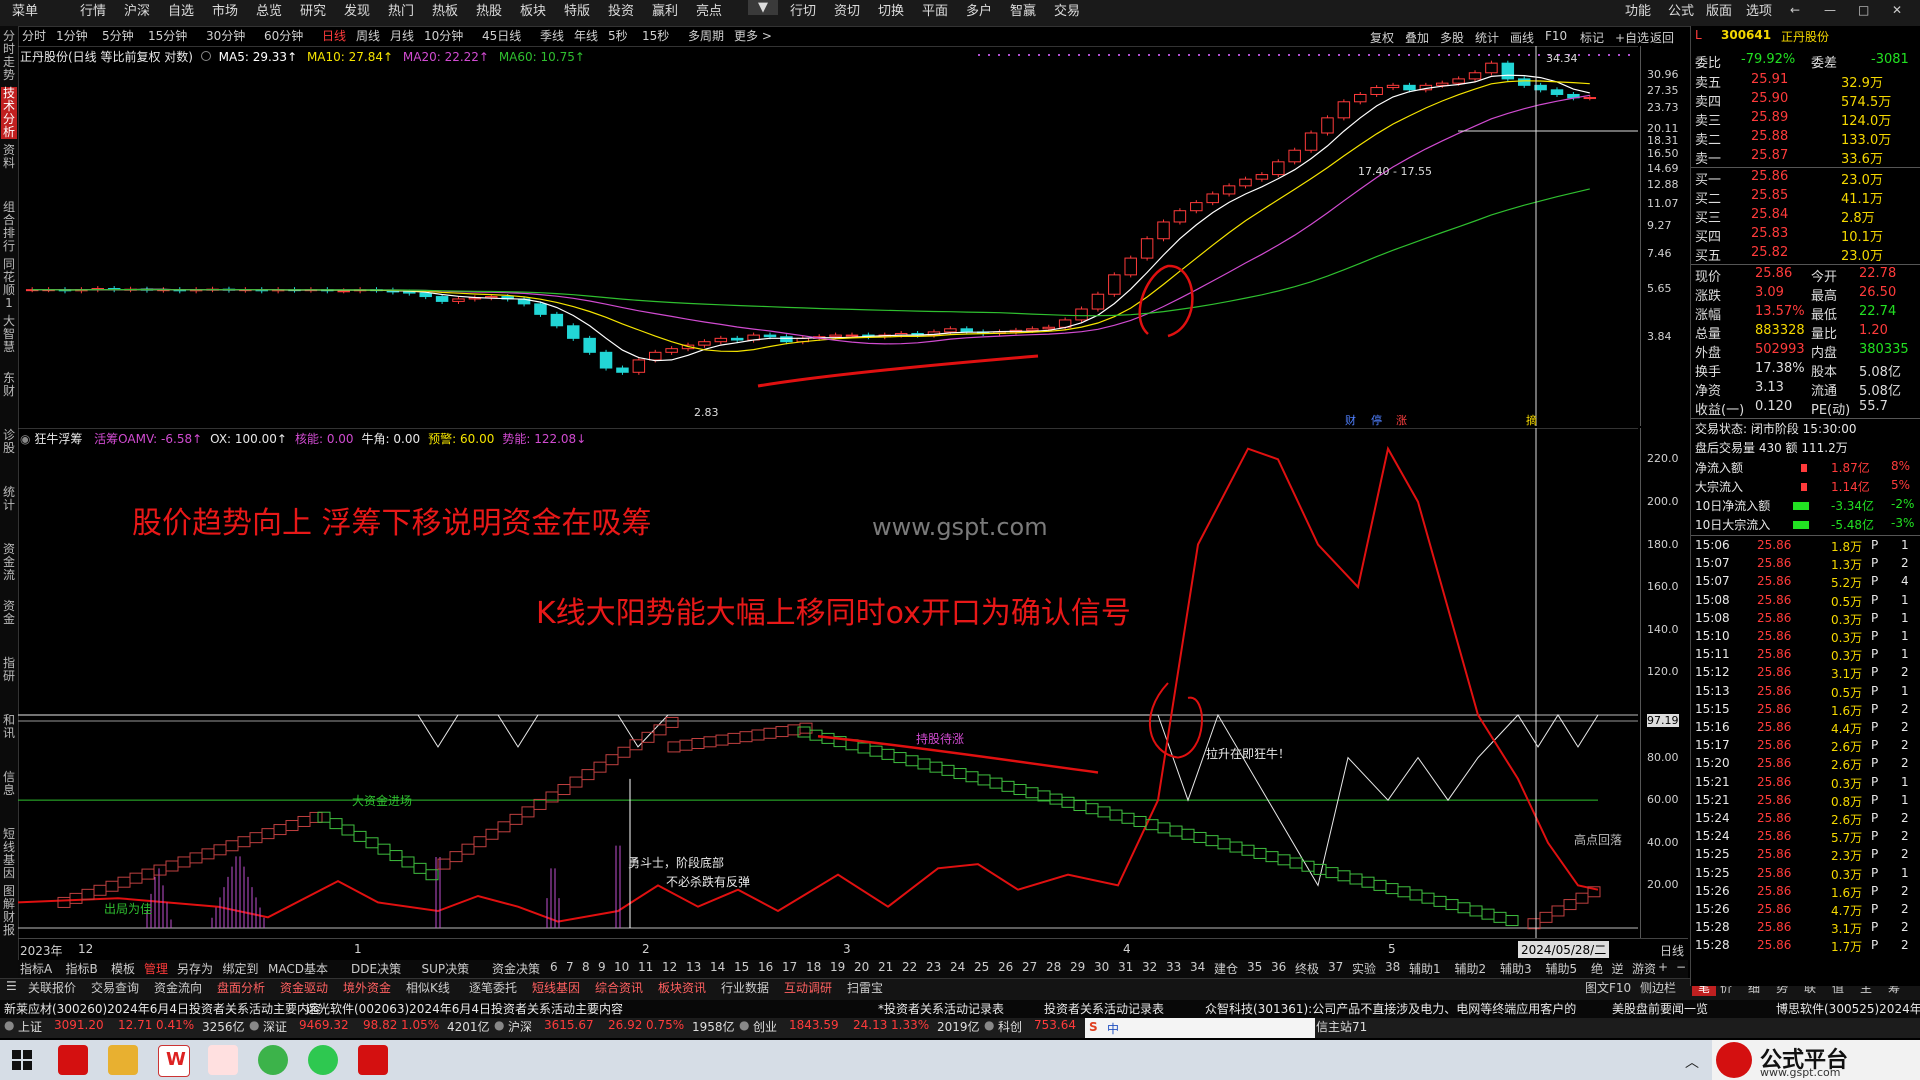 The image size is (1920, 1080). I want to click on wechat-icon, so click(323, 1060).